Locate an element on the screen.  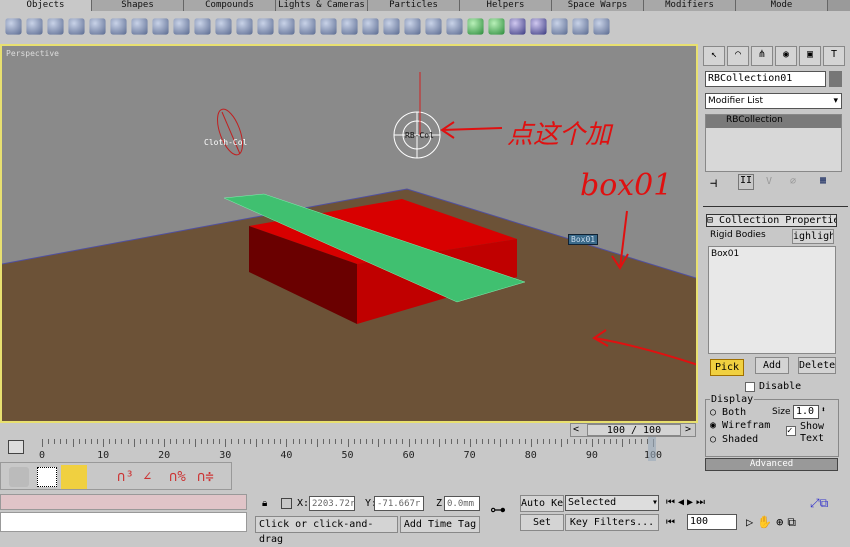
tab-shapes: Shapes is located at coordinates (138, 5).